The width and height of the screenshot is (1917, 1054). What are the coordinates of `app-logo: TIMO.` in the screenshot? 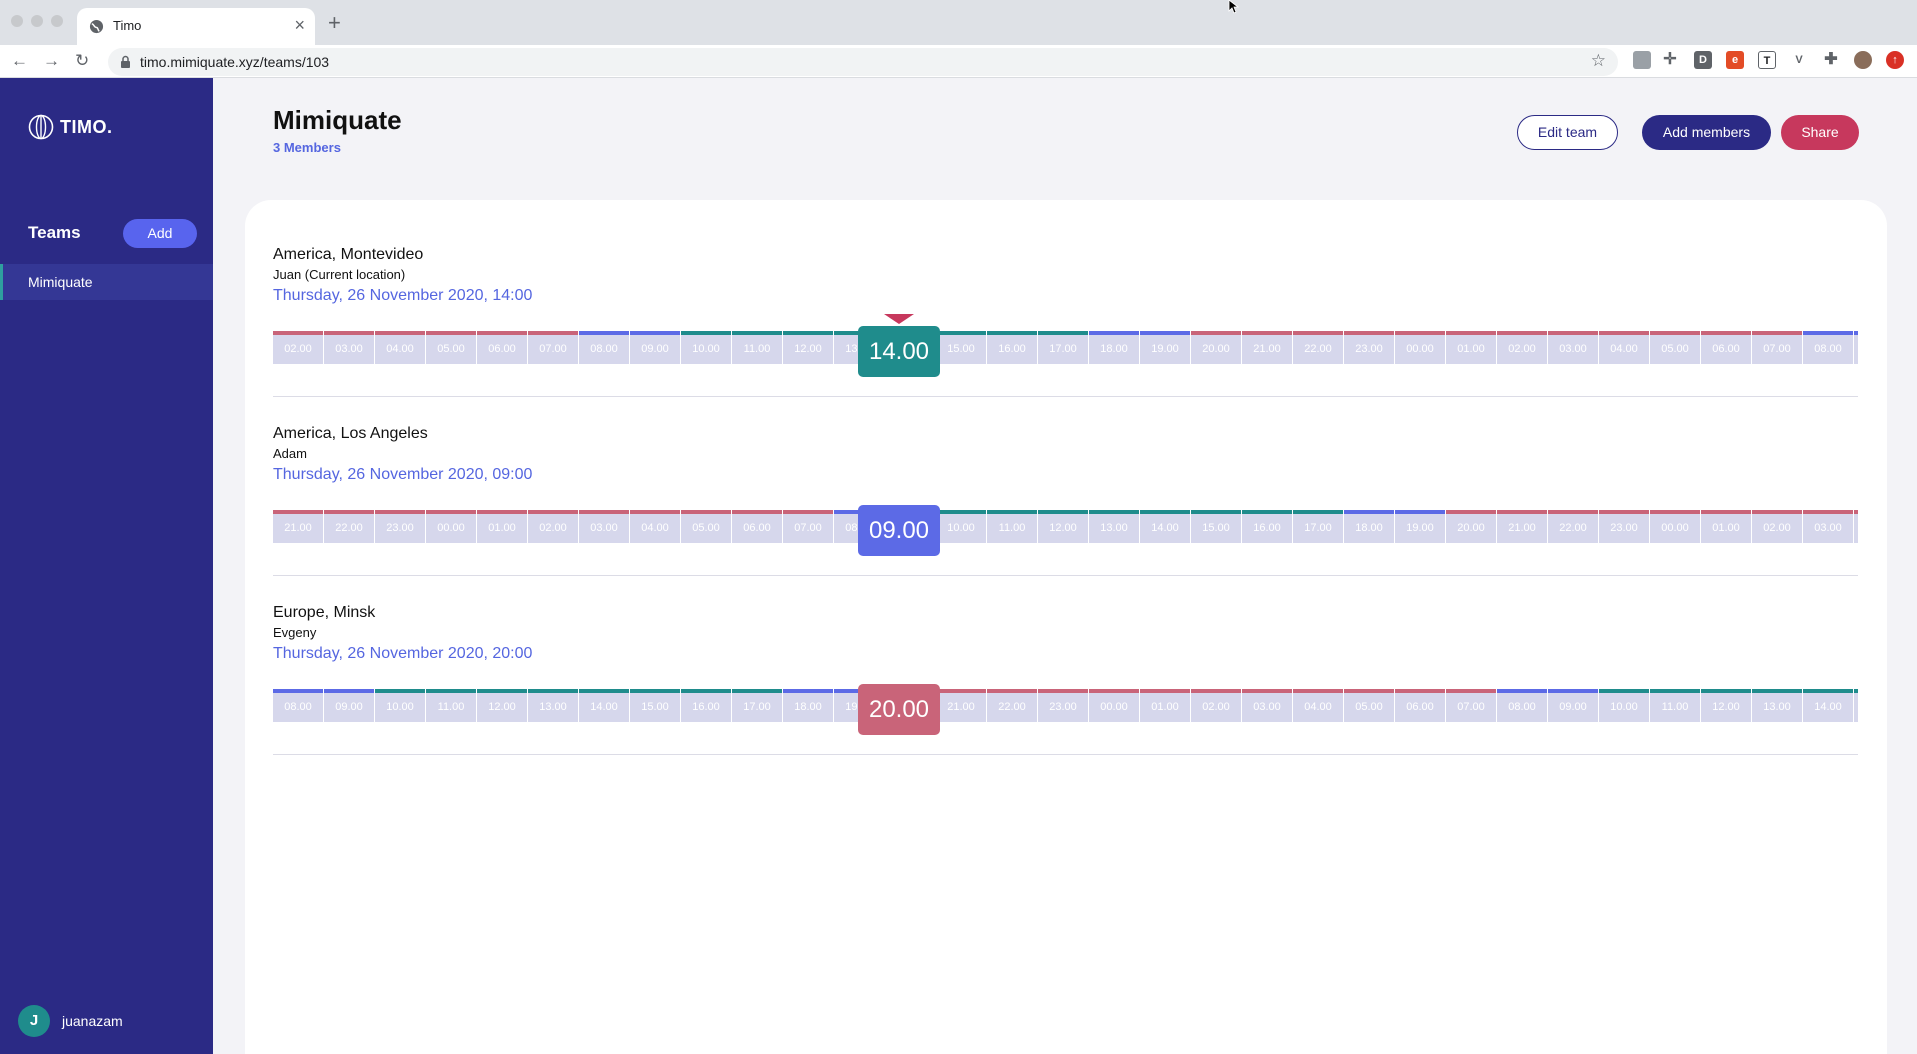 It's located at (70, 127).